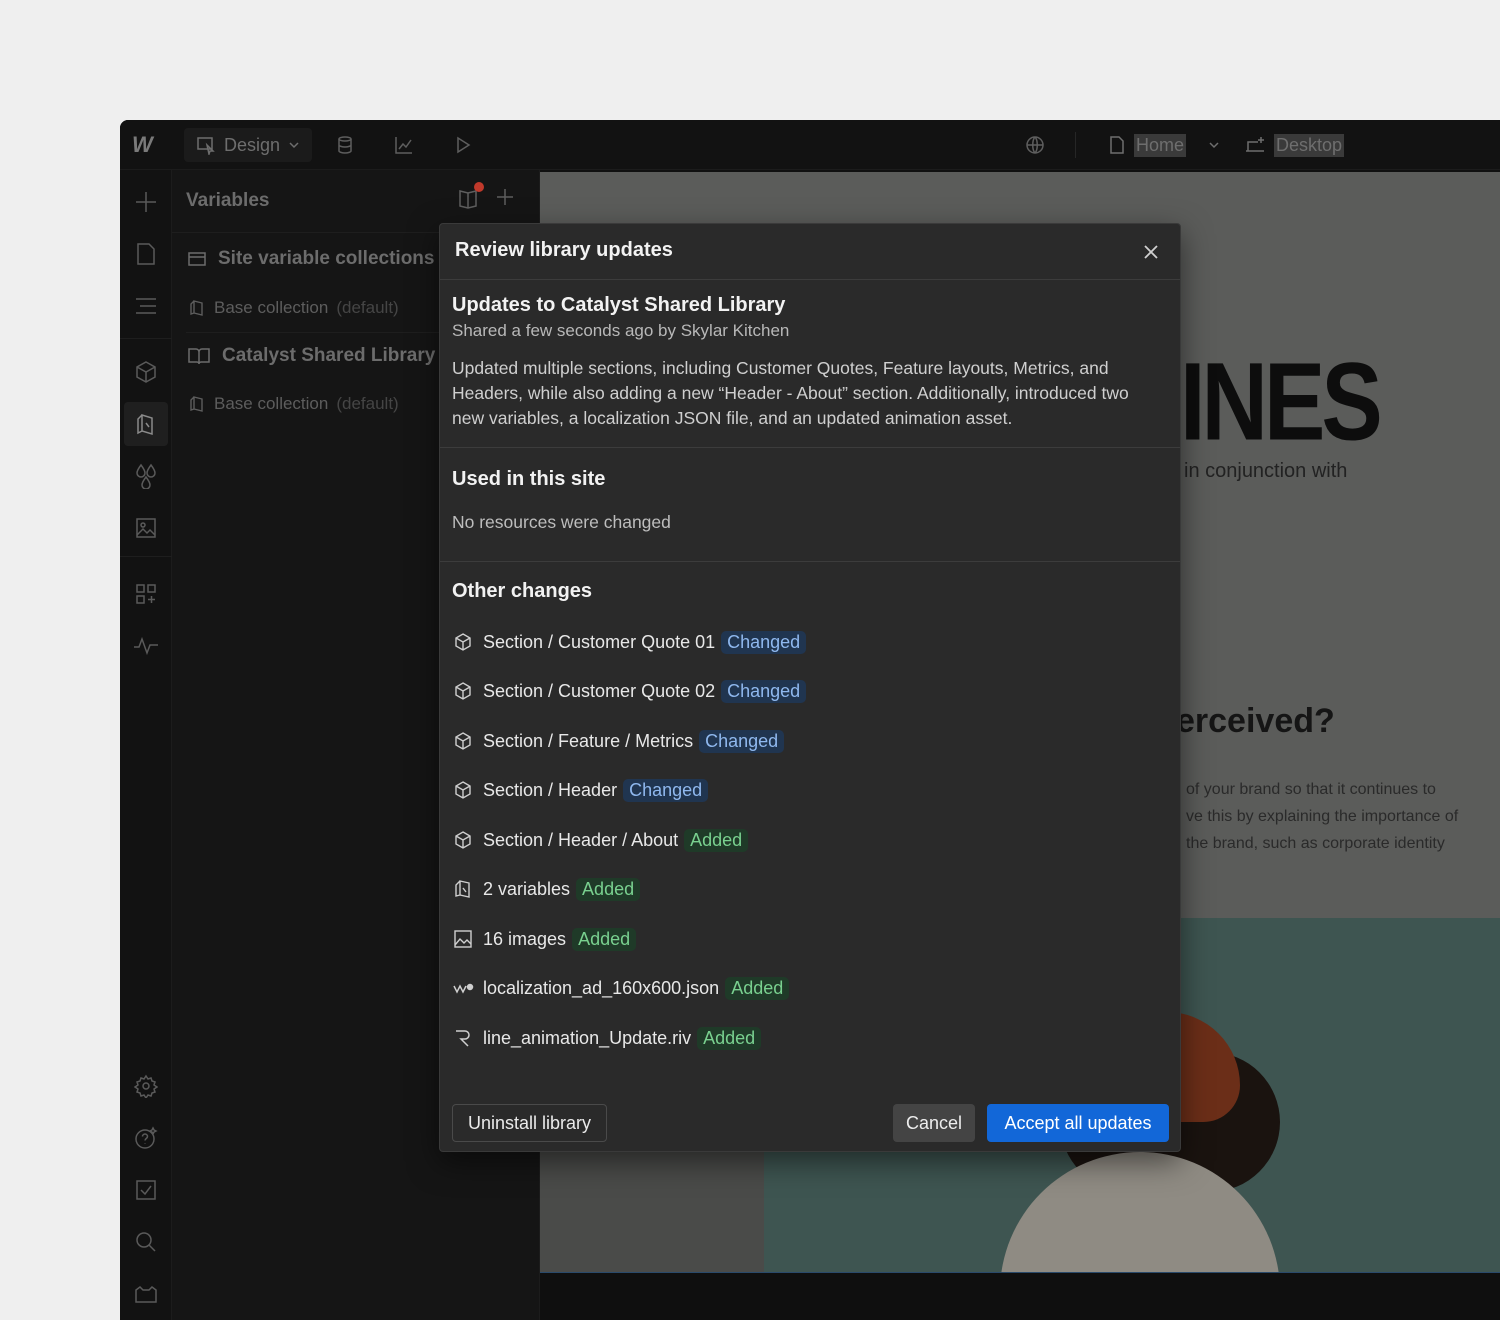 The width and height of the screenshot is (1500, 1320). What do you see at coordinates (463, 939) in the screenshot?
I see `image-icon` at bounding box center [463, 939].